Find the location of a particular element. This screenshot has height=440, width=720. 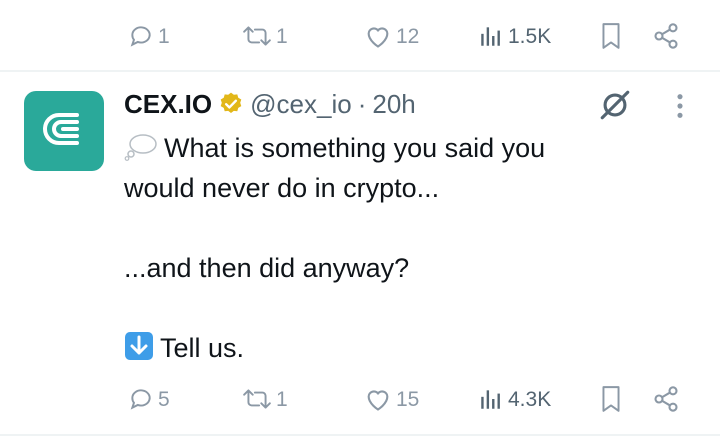

like-count: 12 is located at coordinates (408, 36).